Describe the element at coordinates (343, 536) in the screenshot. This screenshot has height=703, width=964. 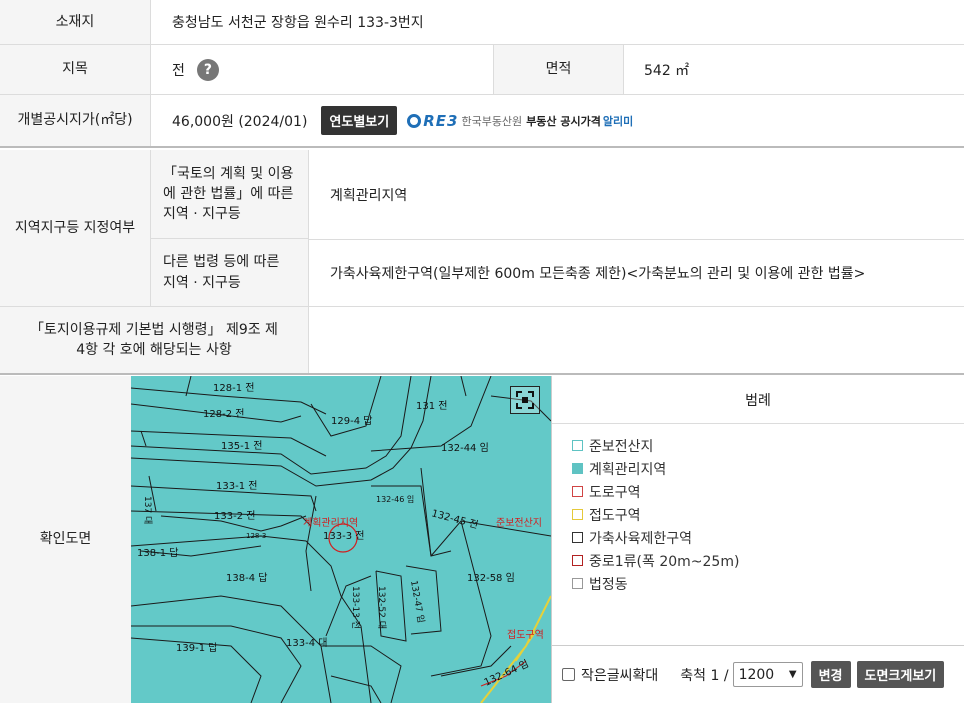
I see `parcel-label: 133-3 전` at that location.